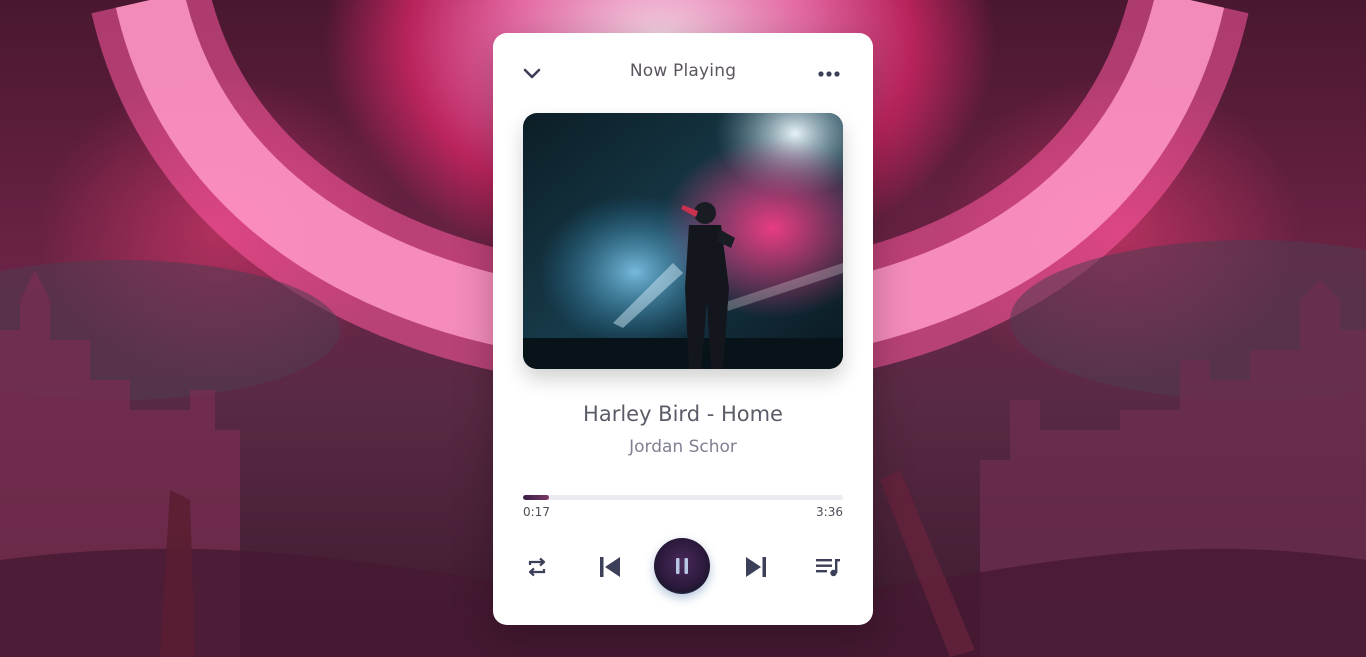  I want to click on album-cover, so click(683, 241).